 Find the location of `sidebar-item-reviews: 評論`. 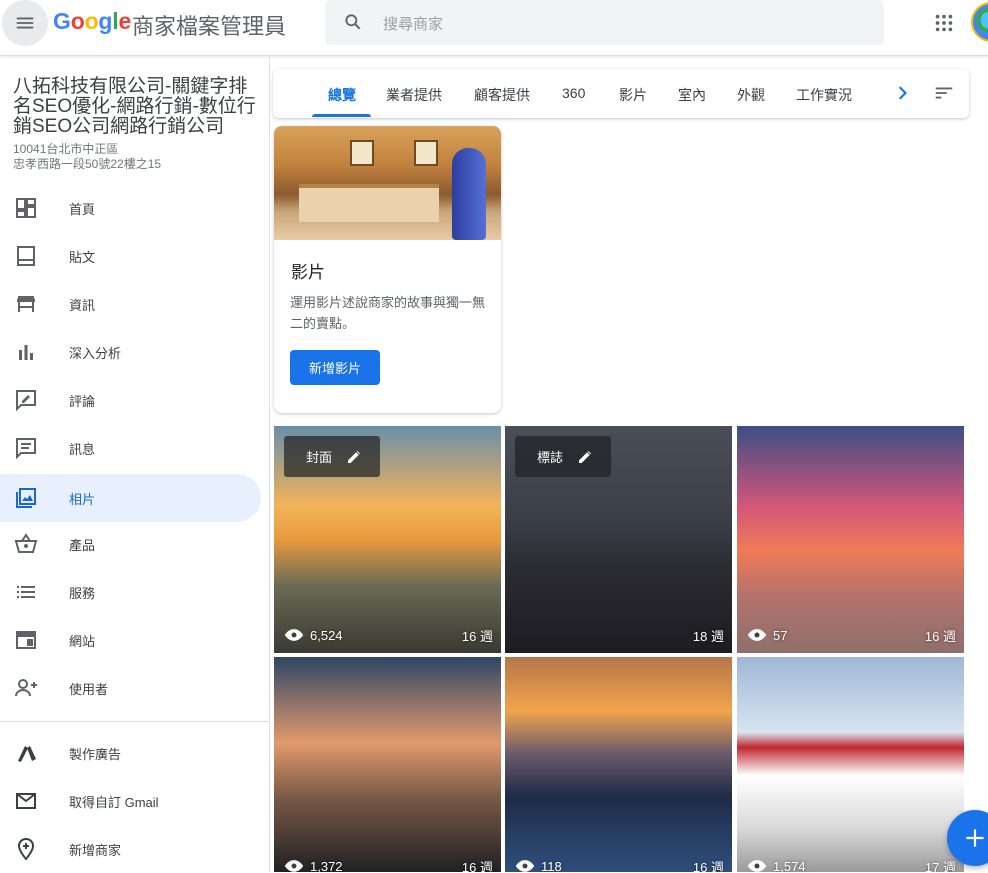

sidebar-item-reviews: 評論 is located at coordinates (130, 400).